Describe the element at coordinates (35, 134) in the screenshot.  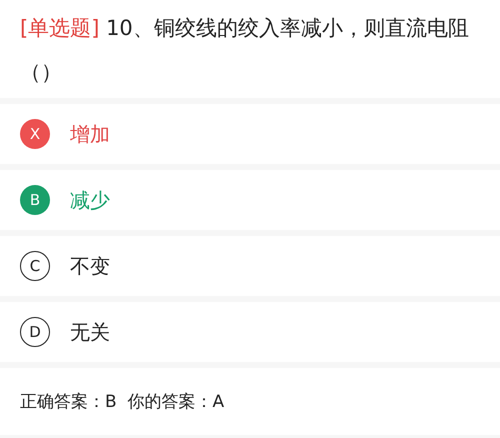
I see `option-letter: X` at that location.